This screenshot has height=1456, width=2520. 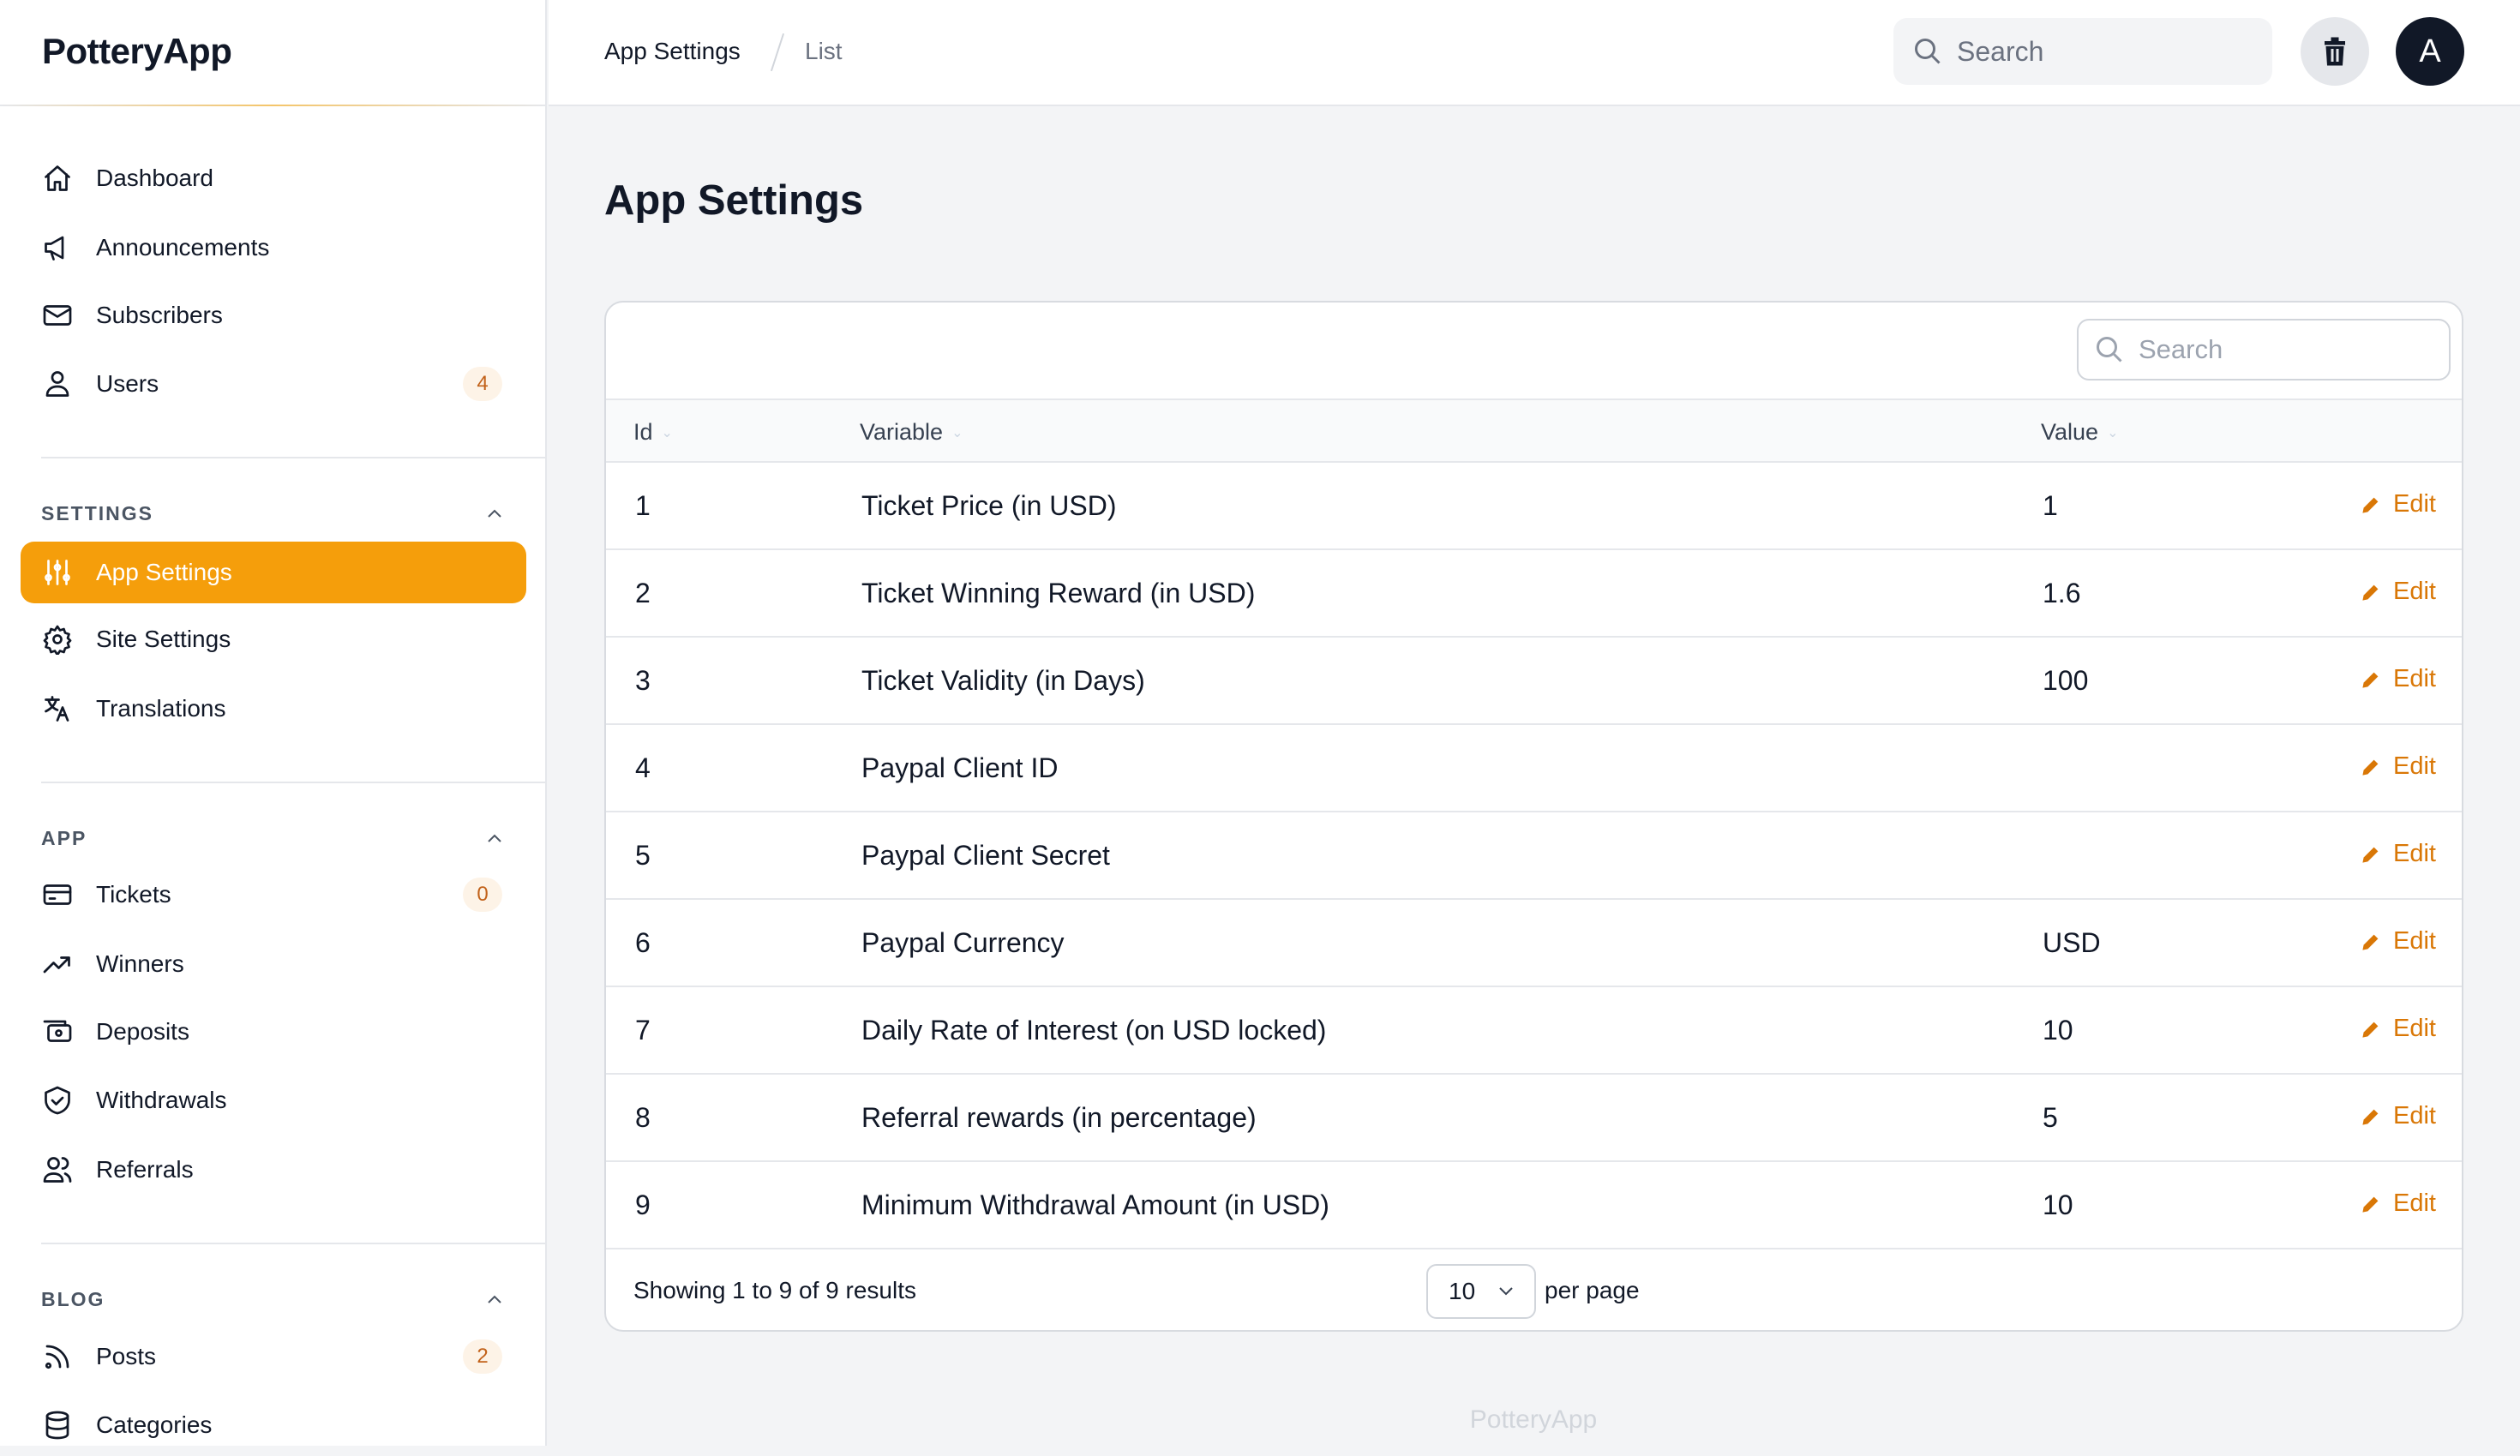 What do you see at coordinates (2050, 506) in the screenshot?
I see `cell-value: 1` at bounding box center [2050, 506].